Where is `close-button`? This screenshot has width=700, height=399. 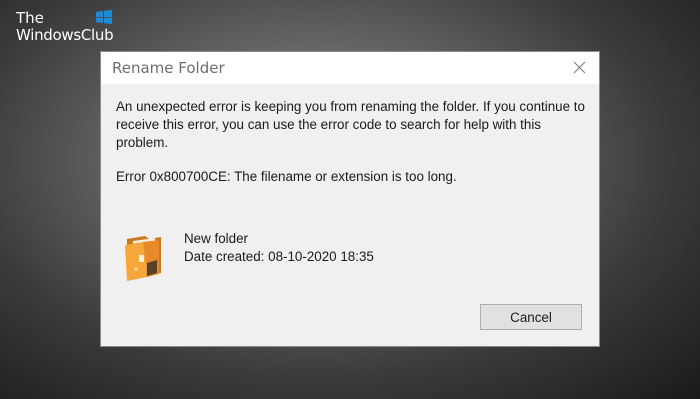
close-button is located at coordinates (579, 68).